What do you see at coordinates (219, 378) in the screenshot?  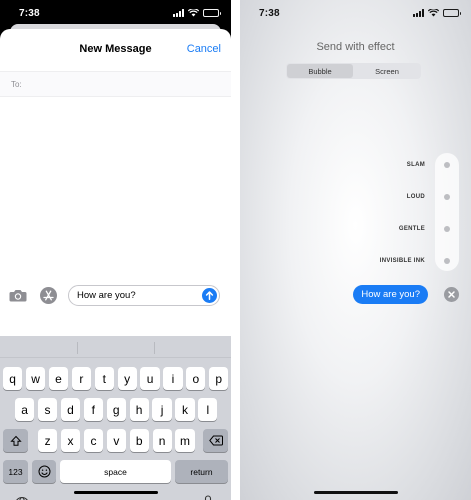 I see `key-p: p` at bounding box center [219, 378].